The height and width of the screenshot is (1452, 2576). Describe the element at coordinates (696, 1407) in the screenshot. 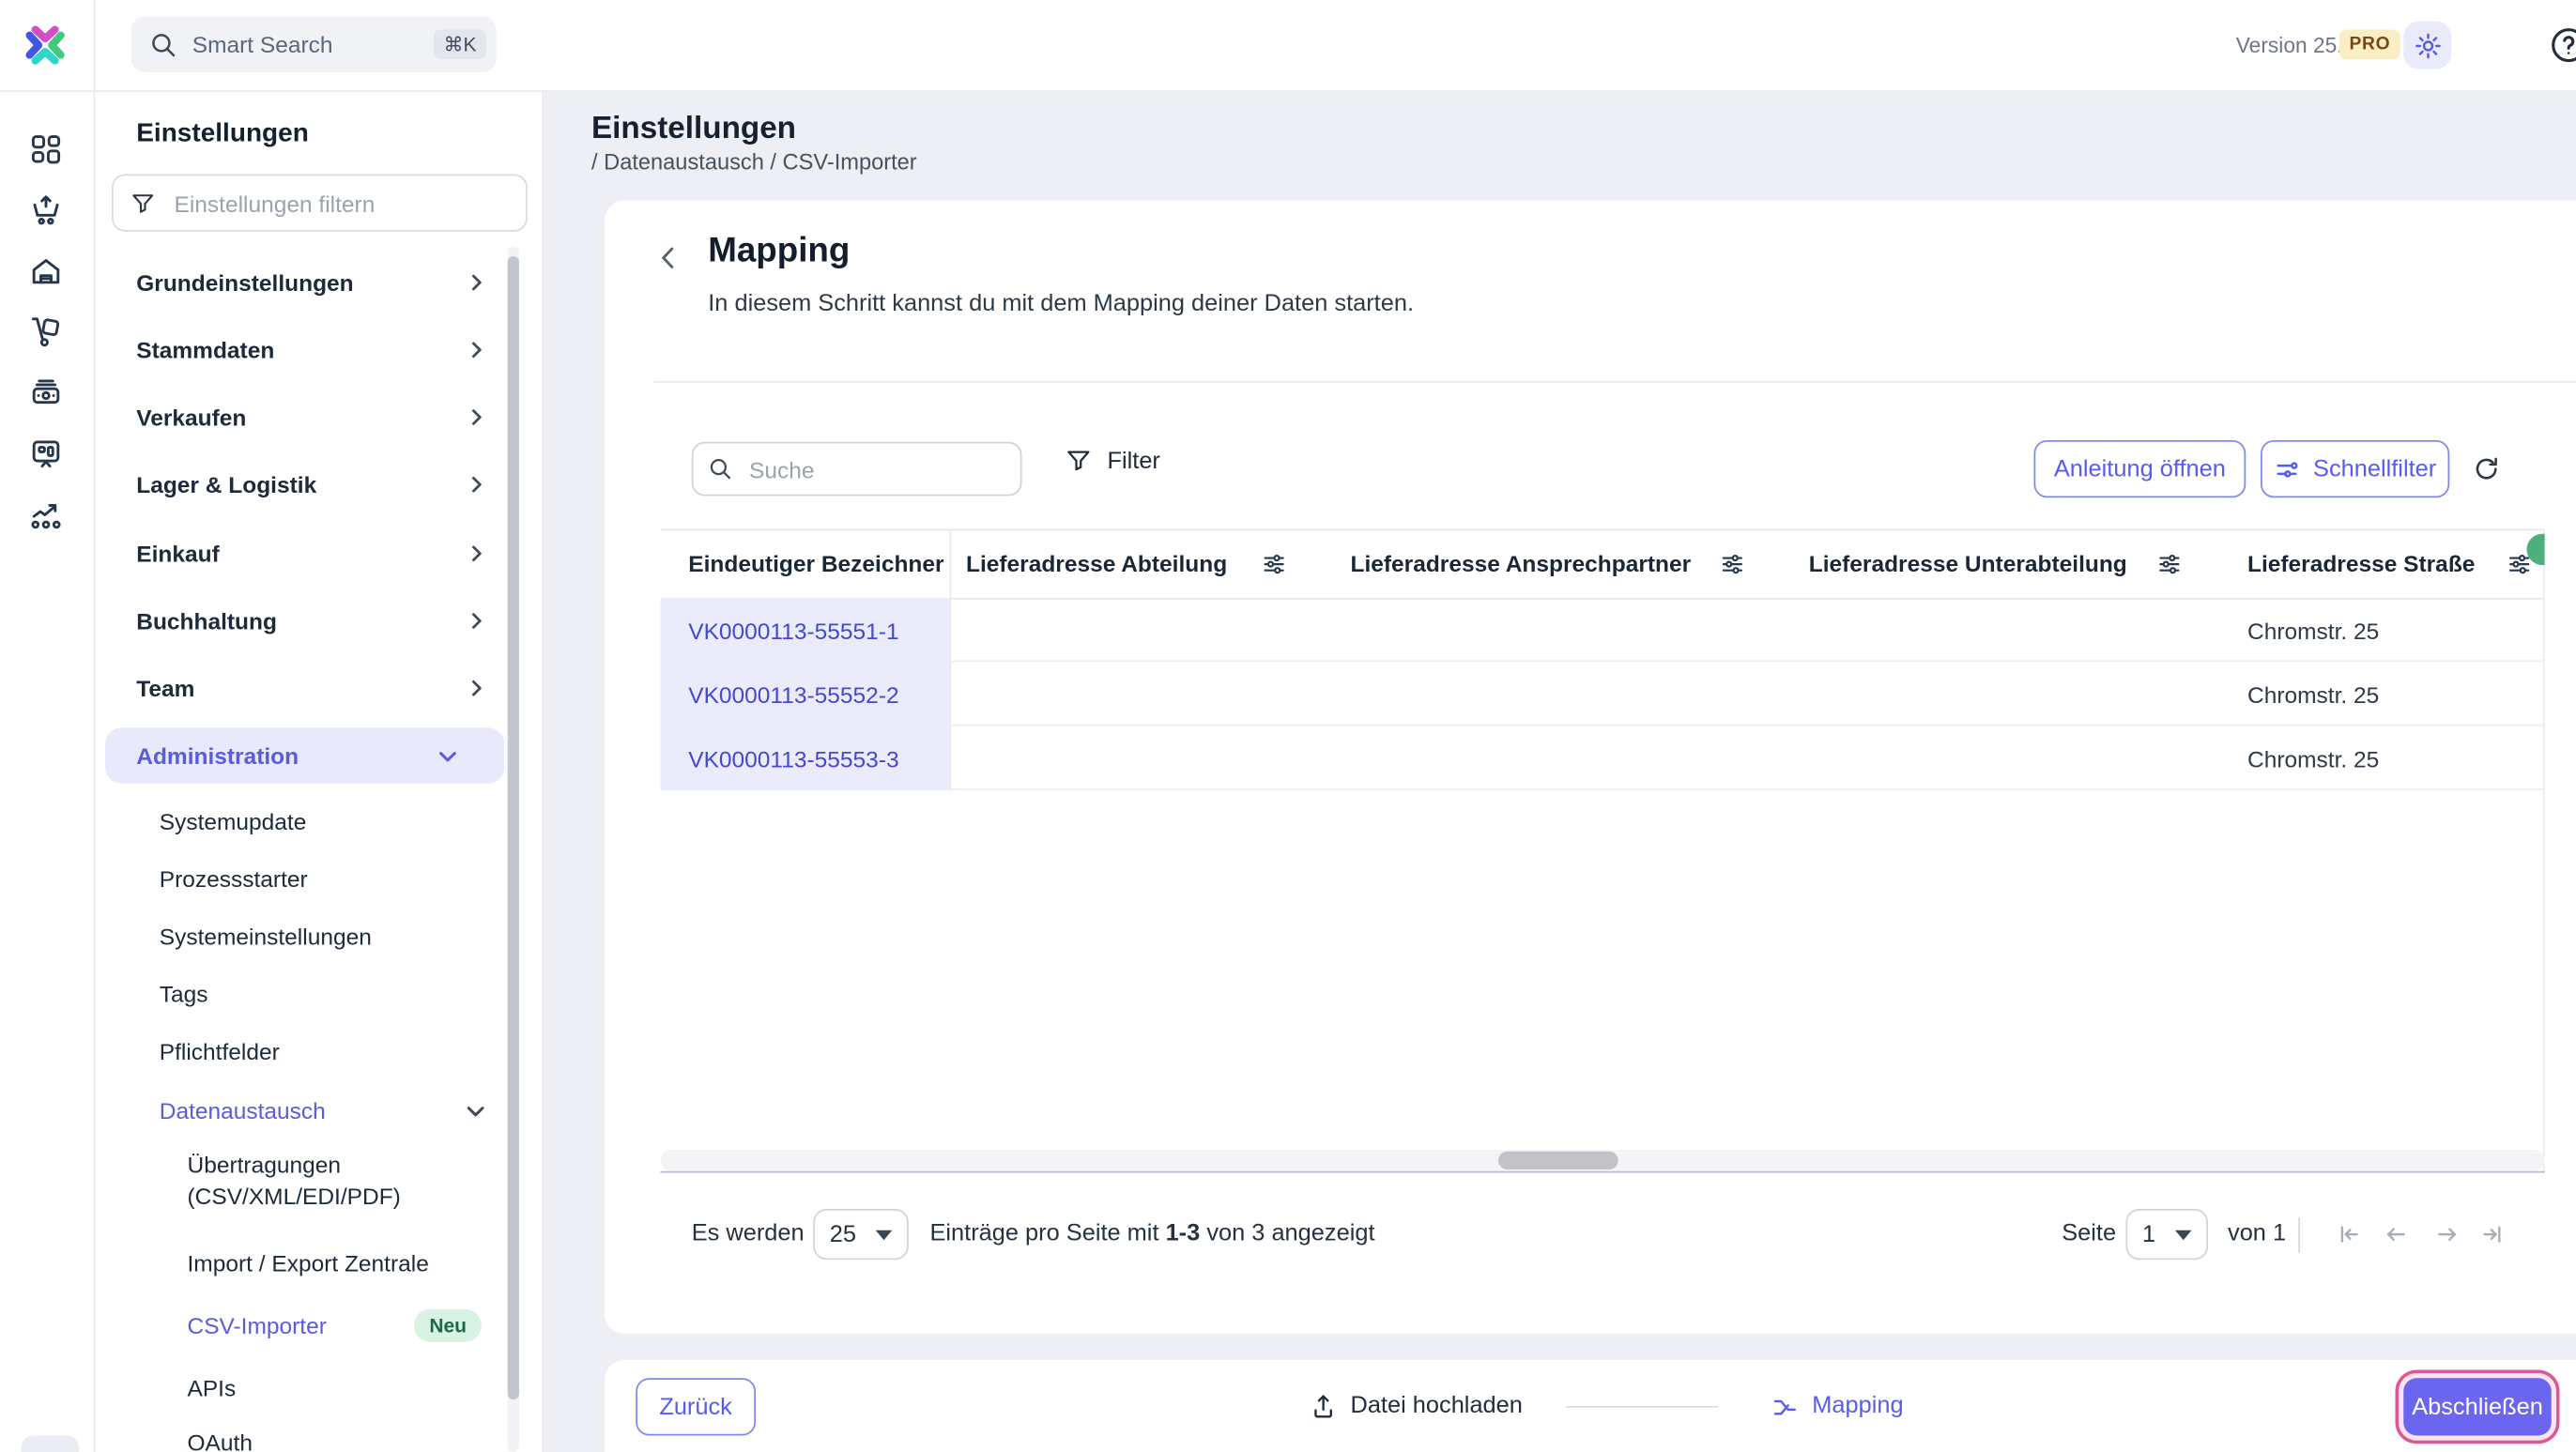

I see `back-step-button: Zurück` at that location.